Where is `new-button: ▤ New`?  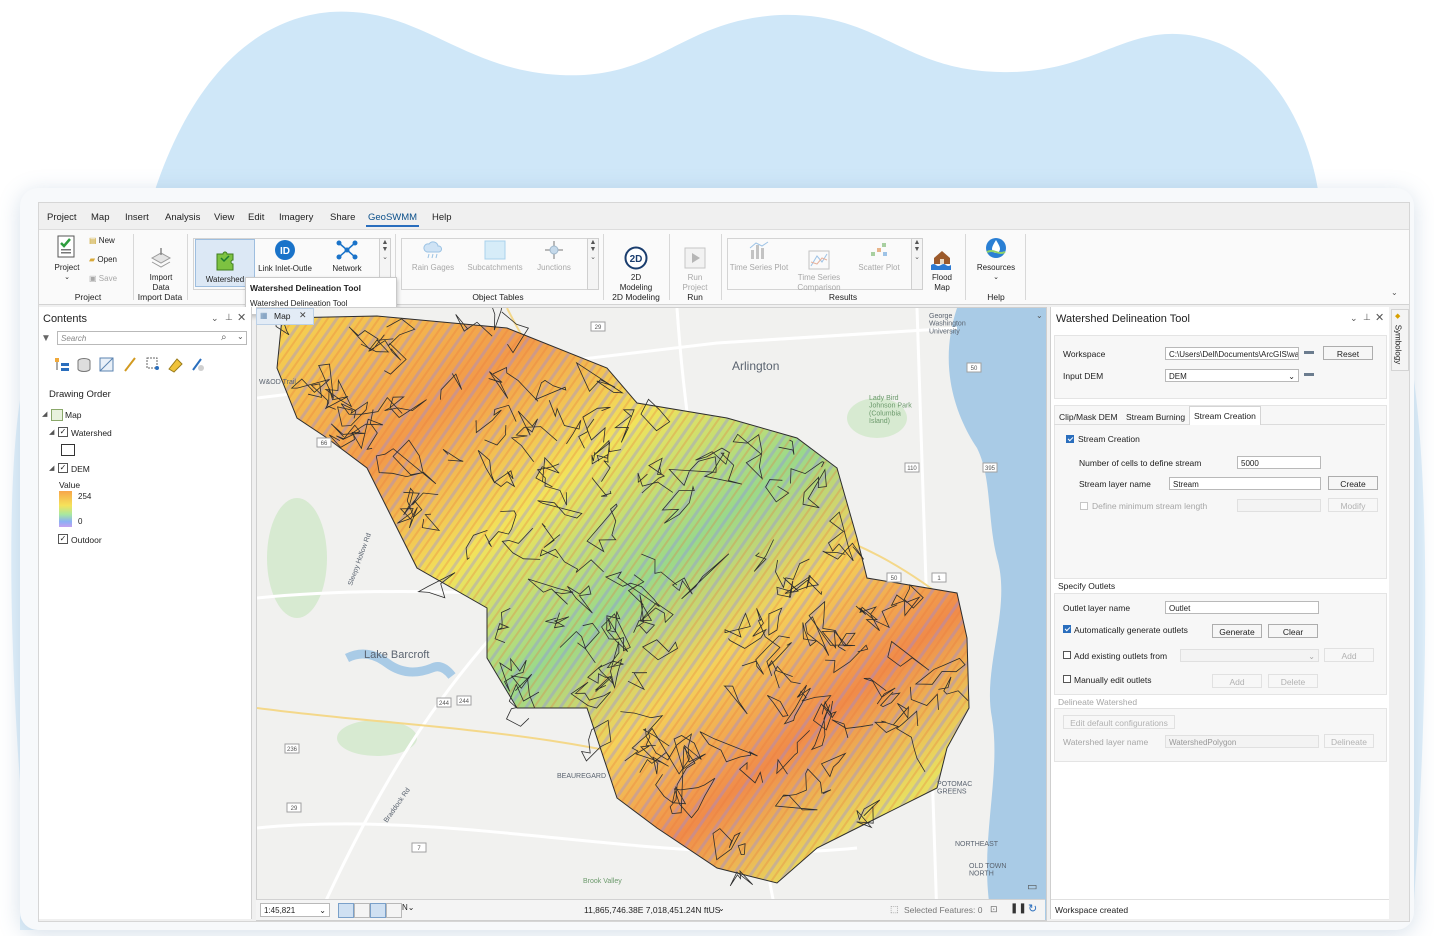 new-button: ▤ New is located at coordinates (109, 241).